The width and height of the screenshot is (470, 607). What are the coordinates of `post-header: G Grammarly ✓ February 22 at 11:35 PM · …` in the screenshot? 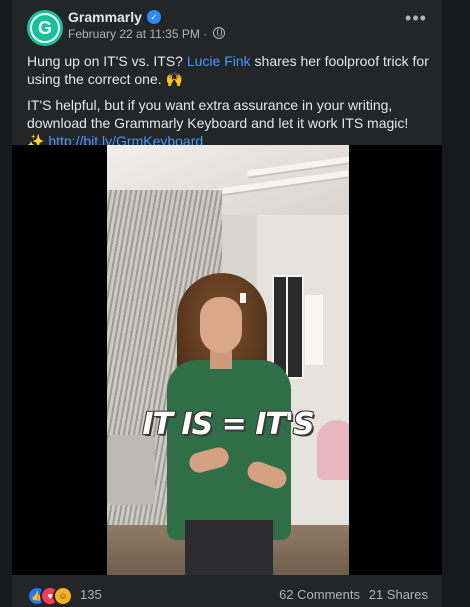 It's located at (227, 25).